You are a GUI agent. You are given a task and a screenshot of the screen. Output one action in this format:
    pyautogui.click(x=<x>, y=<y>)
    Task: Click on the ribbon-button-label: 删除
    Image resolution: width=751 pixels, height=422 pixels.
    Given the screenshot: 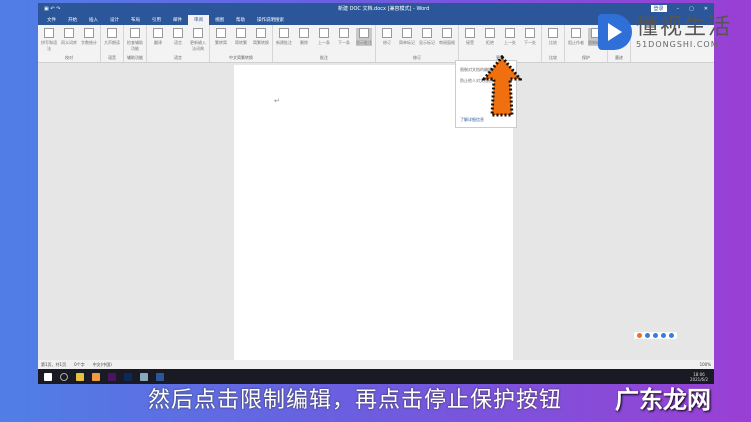 What is the action you would take?
    pyautogui.click(x=304, y=42)
    